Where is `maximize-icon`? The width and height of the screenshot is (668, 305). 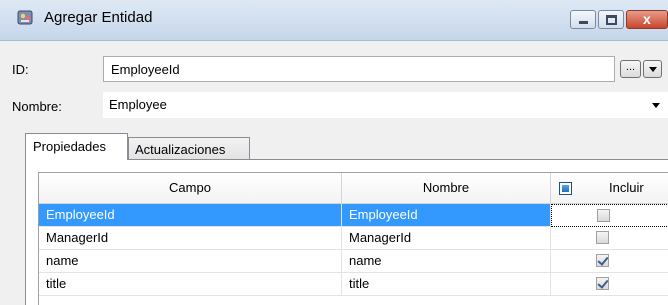
maximize-icon is located at coordinates (611, 20).